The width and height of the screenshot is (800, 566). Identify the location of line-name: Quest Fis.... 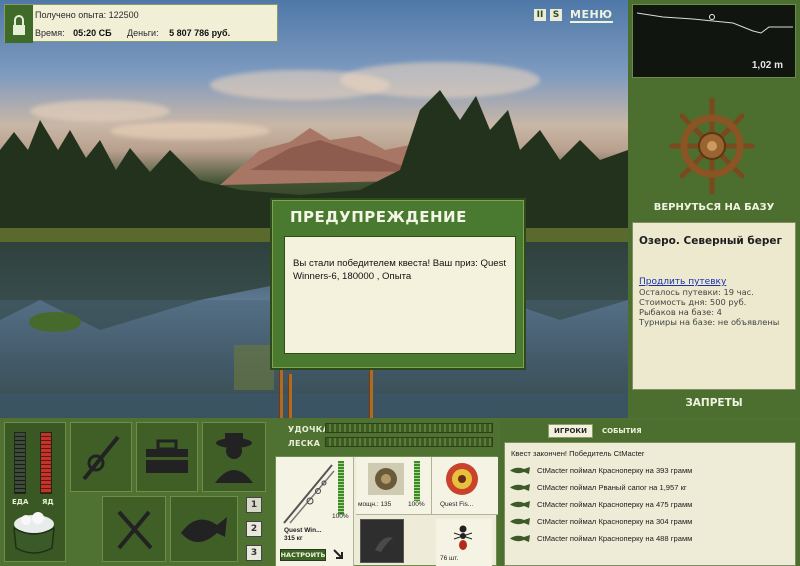
(457, 504).